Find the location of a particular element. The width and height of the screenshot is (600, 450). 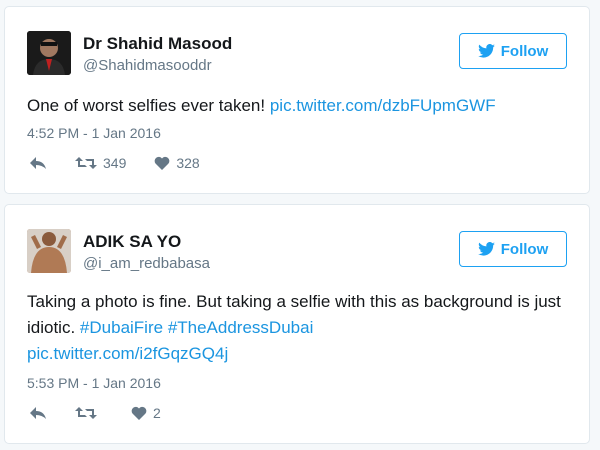

display-name: Dr Shahid Masood is located at coordinates (157, 44).